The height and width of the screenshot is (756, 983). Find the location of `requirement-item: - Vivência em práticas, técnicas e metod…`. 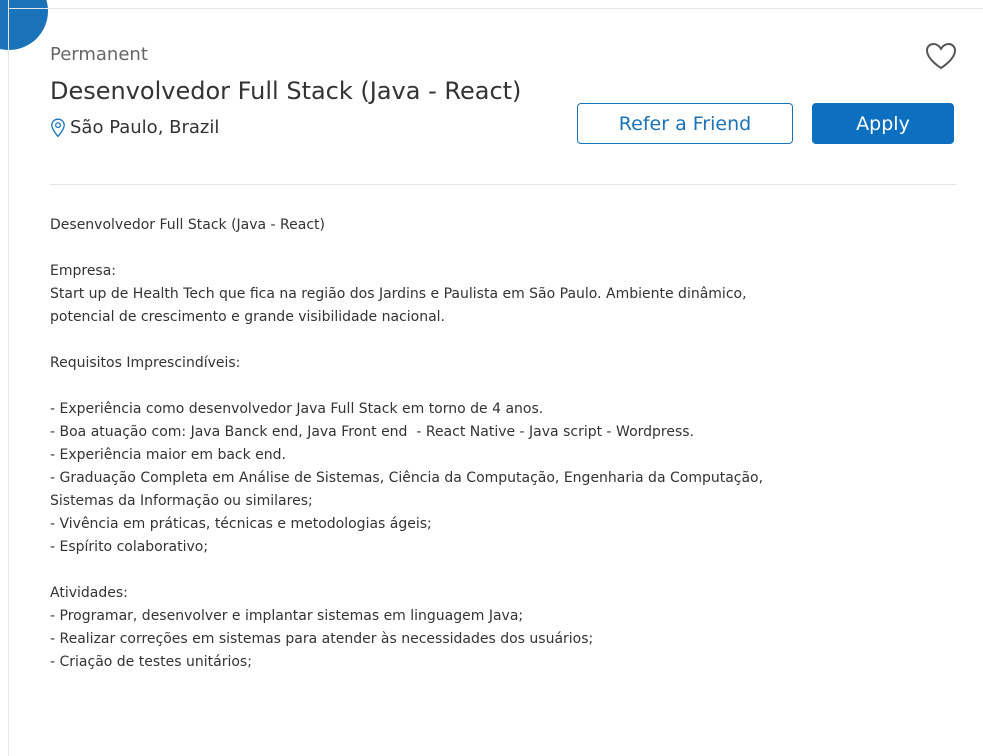

requirement-item: - Vivência em práticas, técnicas e metod… is located at coordinates (241, 524).